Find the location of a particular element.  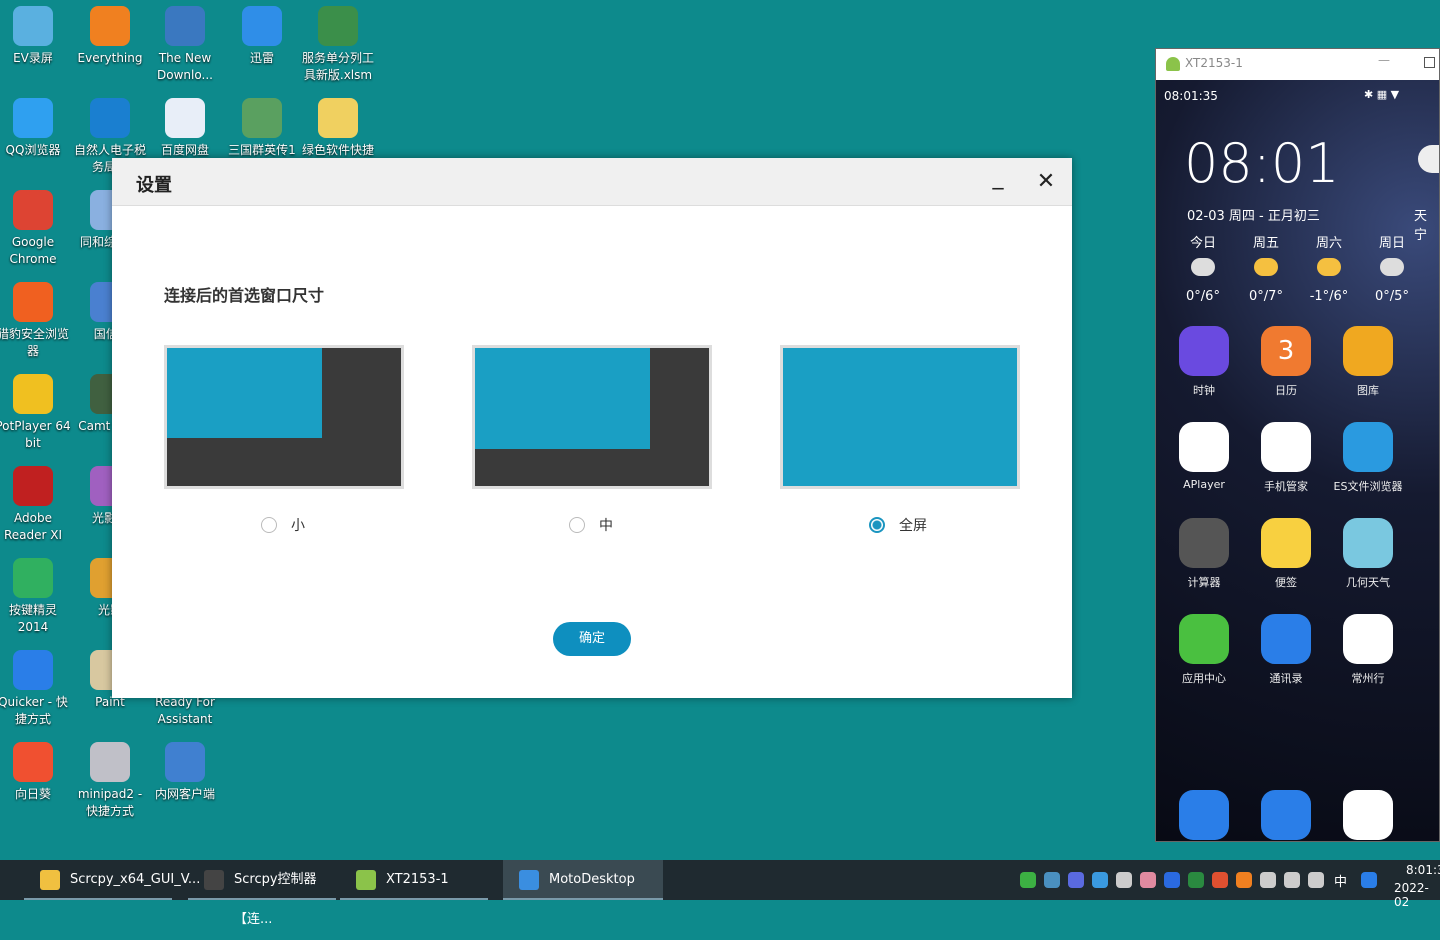

desktop-icon: 迅雷 is located at coordinates (262, 33).